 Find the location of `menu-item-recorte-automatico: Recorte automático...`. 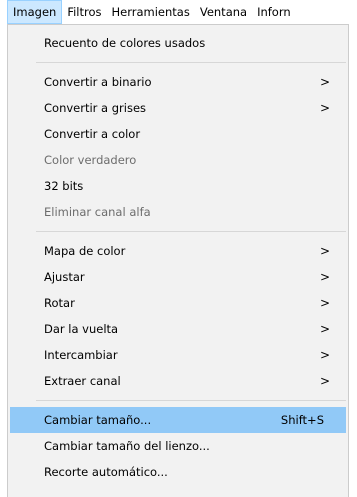

menu-item-recorte-automatico: Recorte automático... is located at coordinates (178, 472).